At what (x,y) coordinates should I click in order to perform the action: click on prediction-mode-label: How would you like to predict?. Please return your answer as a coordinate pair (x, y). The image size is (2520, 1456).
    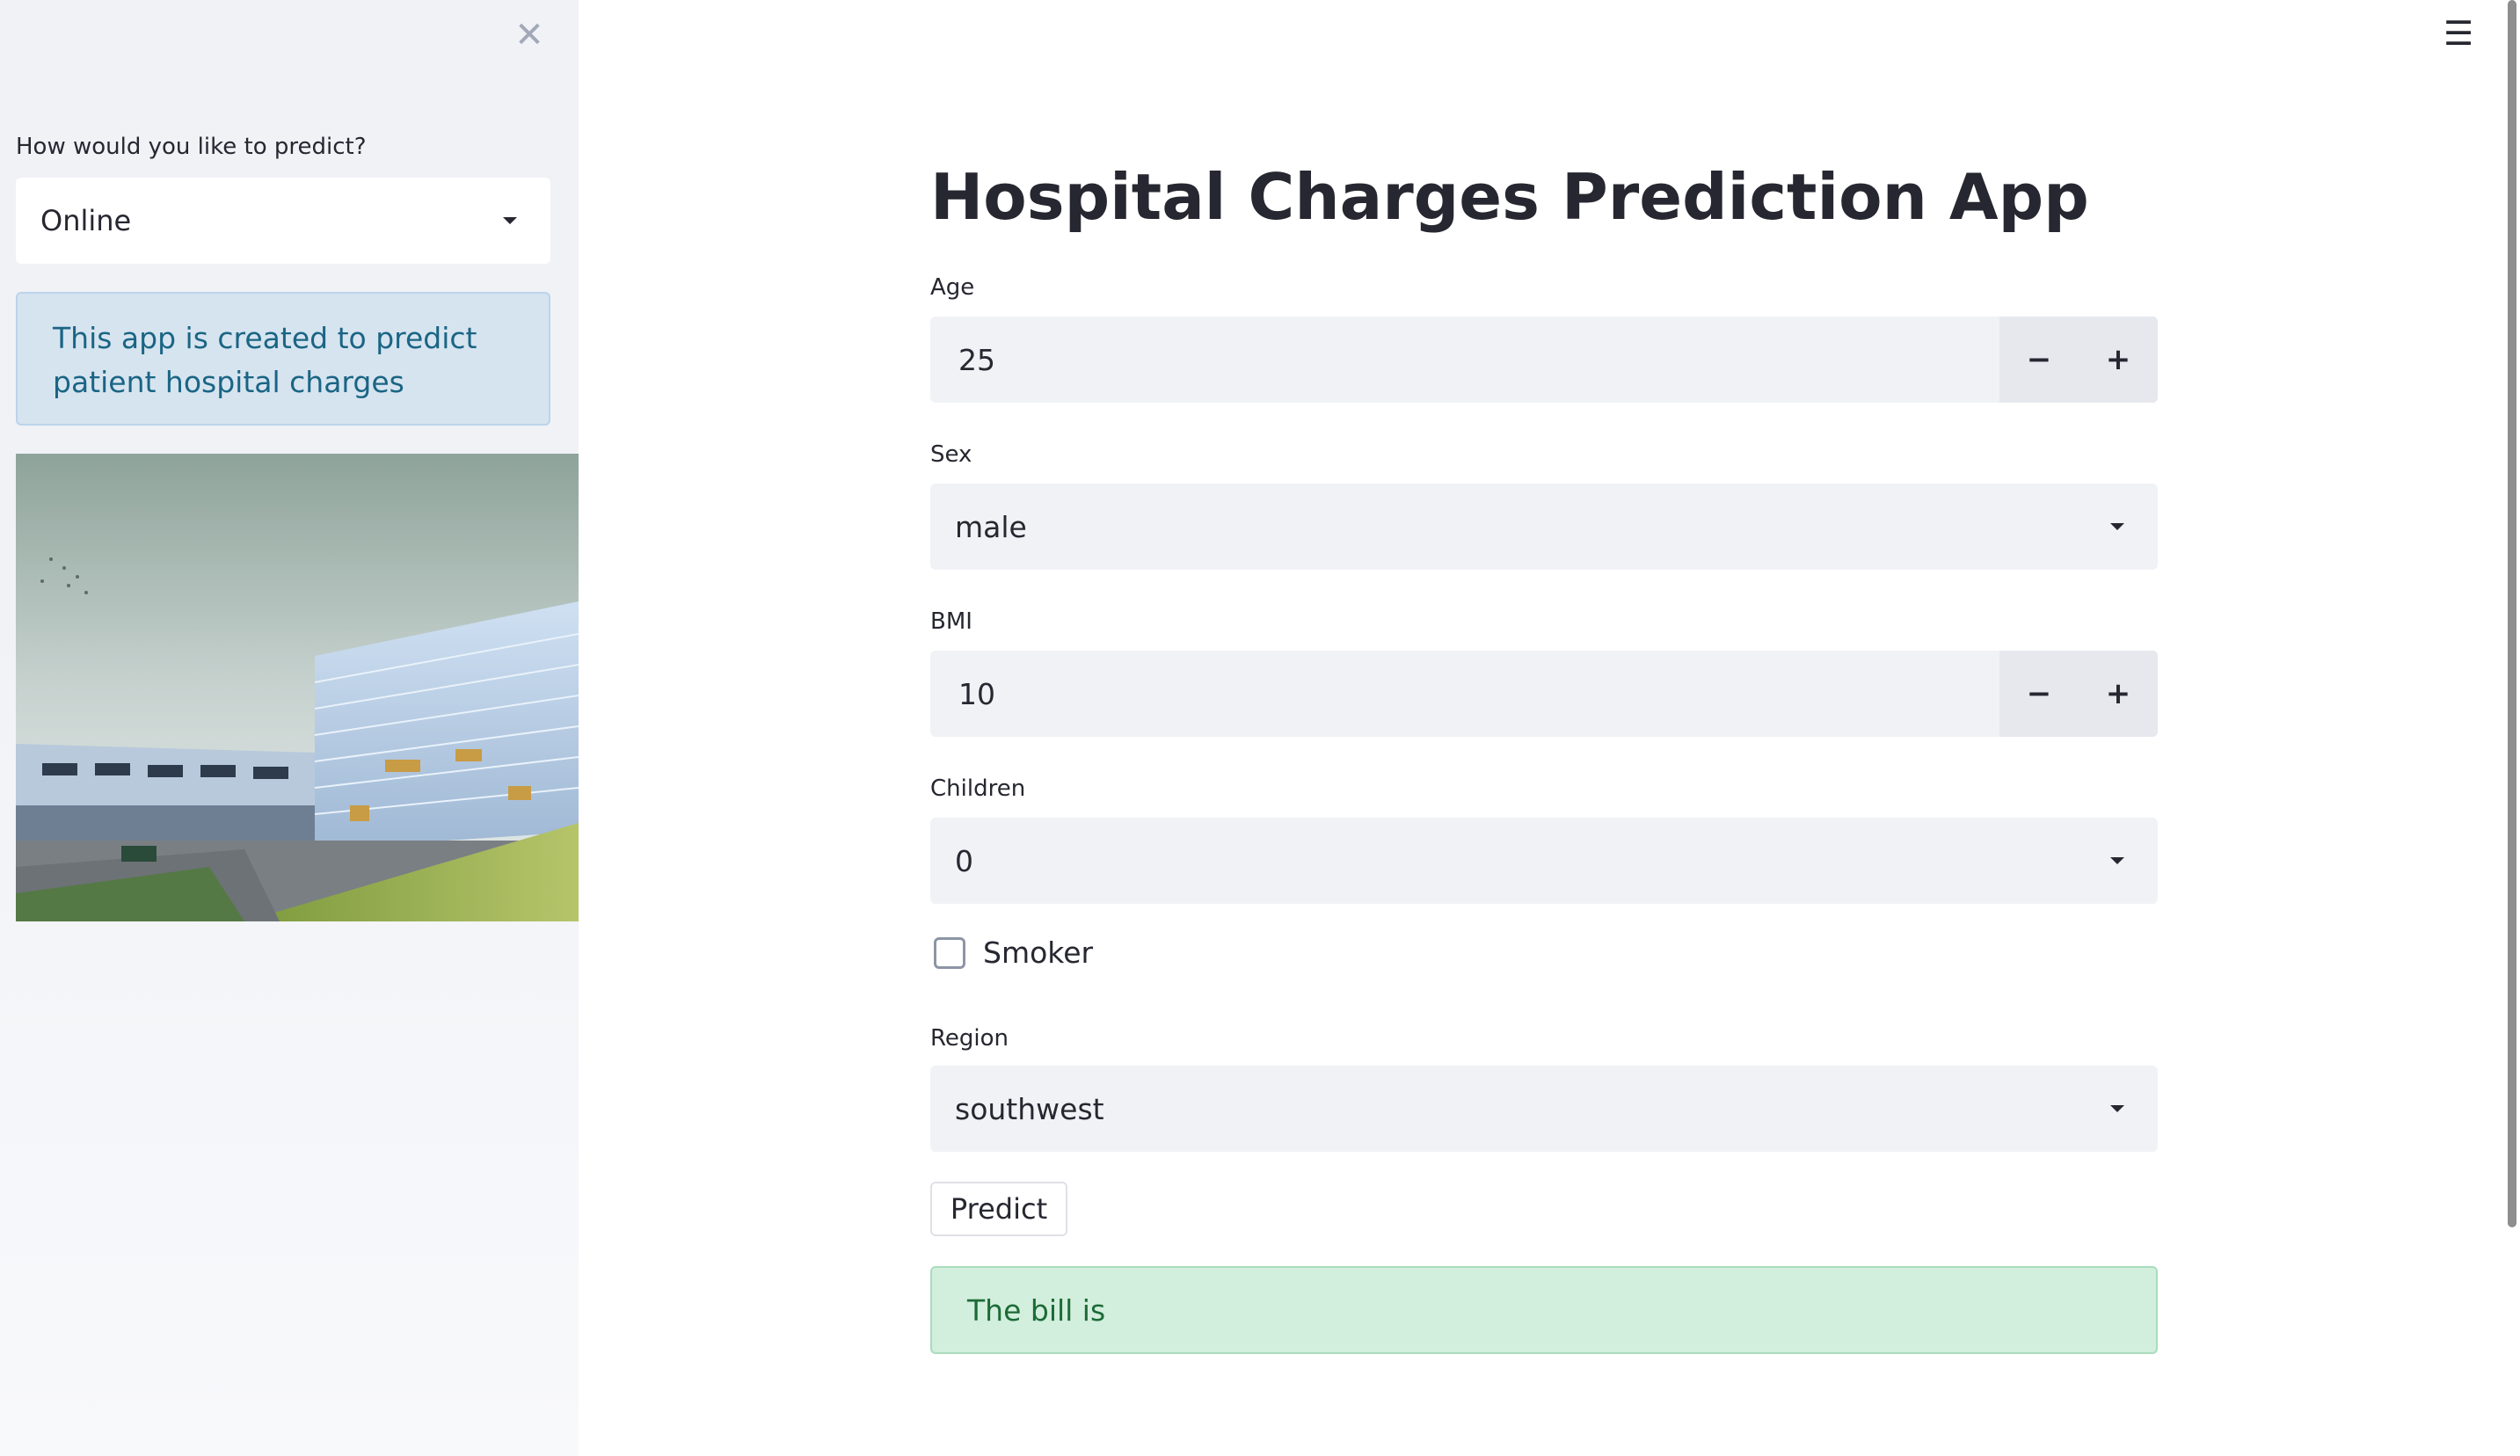
    Looking at the image, I should click on (191, 147).